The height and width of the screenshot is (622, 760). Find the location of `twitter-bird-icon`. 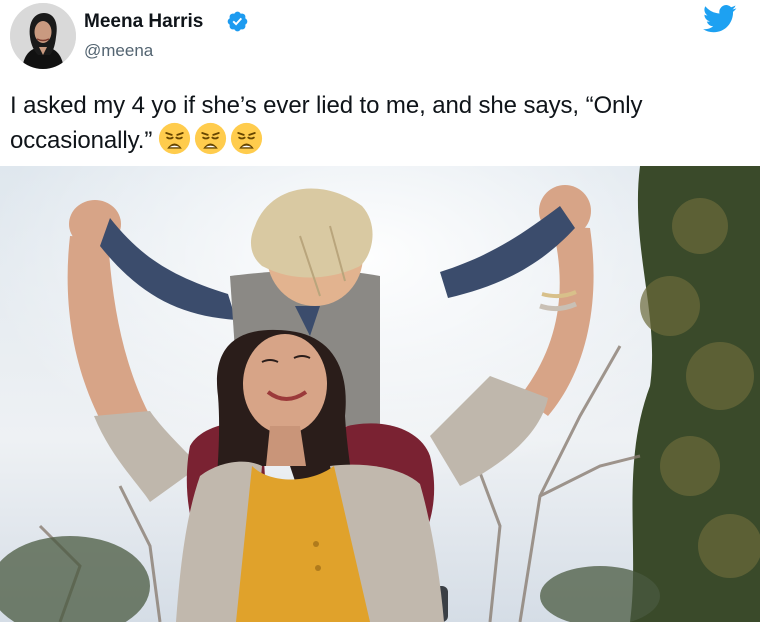

twitter-bird-icon is located at coordinates (720, 19).